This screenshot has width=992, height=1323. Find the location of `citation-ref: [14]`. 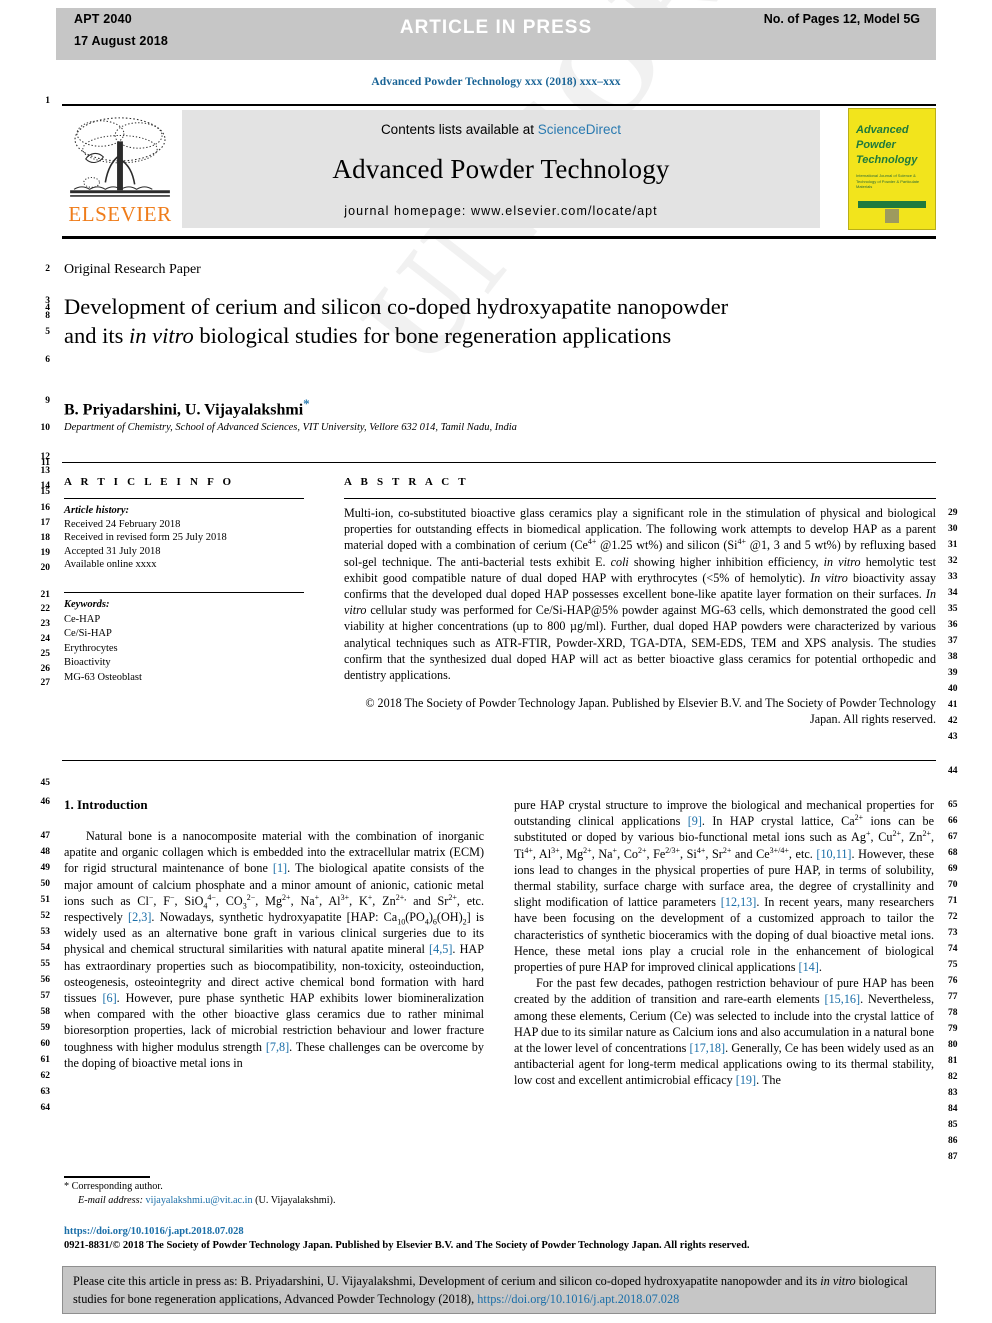

citation-ref: [14] is located at coordinates (809, 967).